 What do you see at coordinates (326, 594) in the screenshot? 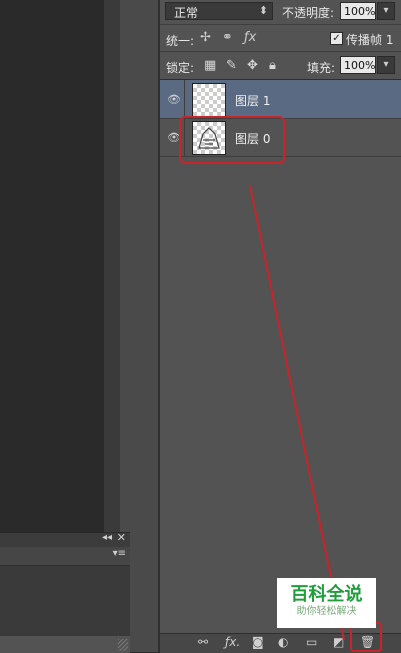
I see `watermark-title: 百科全说` at bounding box center [326, 594].